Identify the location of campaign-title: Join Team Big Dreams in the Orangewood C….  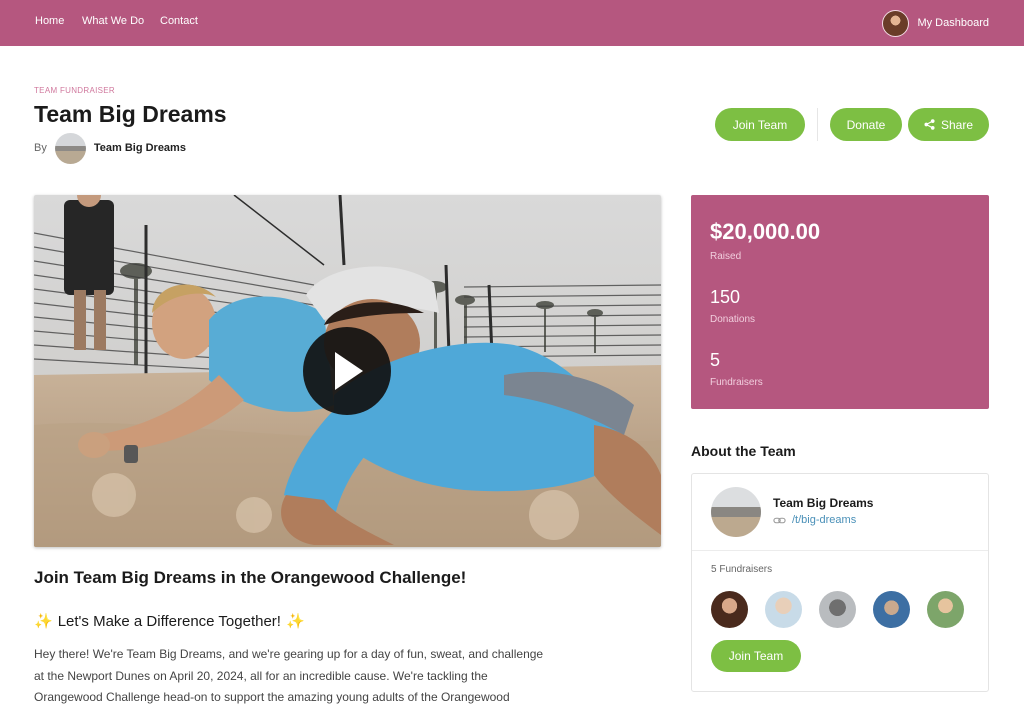
(250, 577).